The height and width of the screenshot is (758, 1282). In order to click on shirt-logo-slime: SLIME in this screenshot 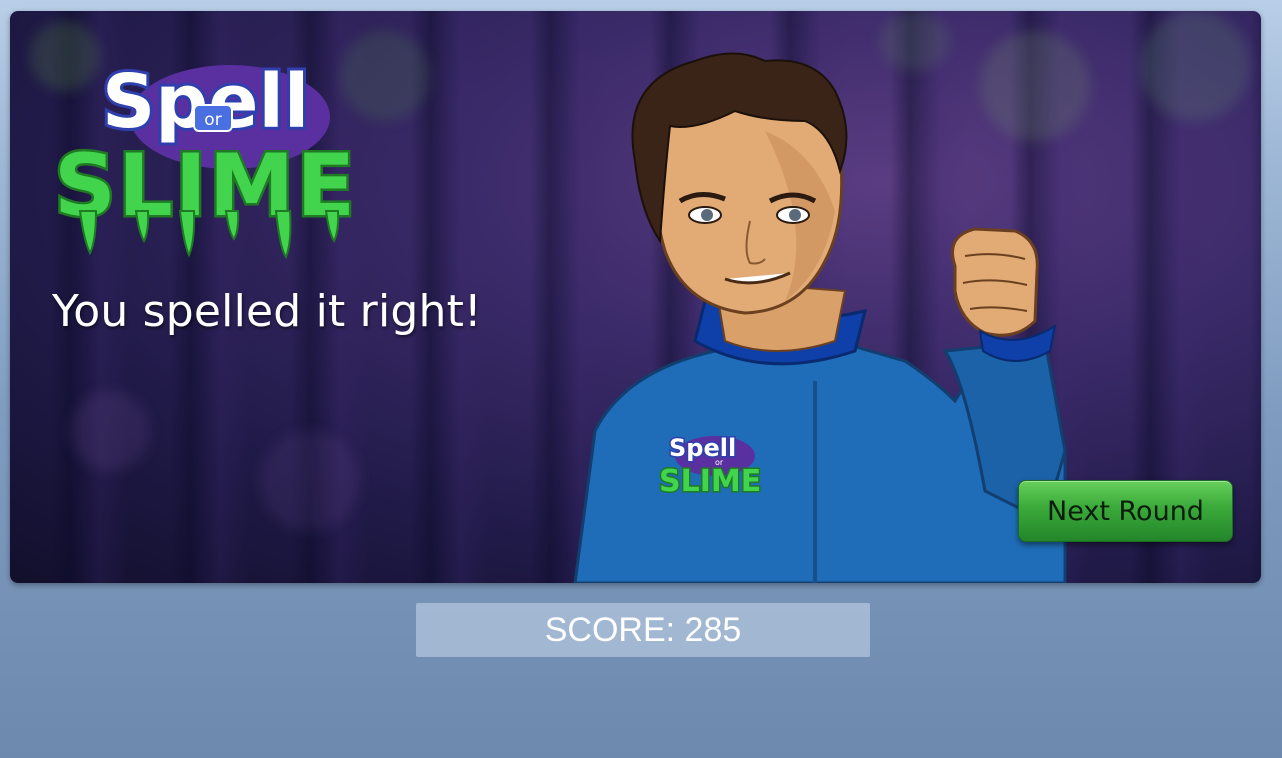, I will do `click(710, 481)`.